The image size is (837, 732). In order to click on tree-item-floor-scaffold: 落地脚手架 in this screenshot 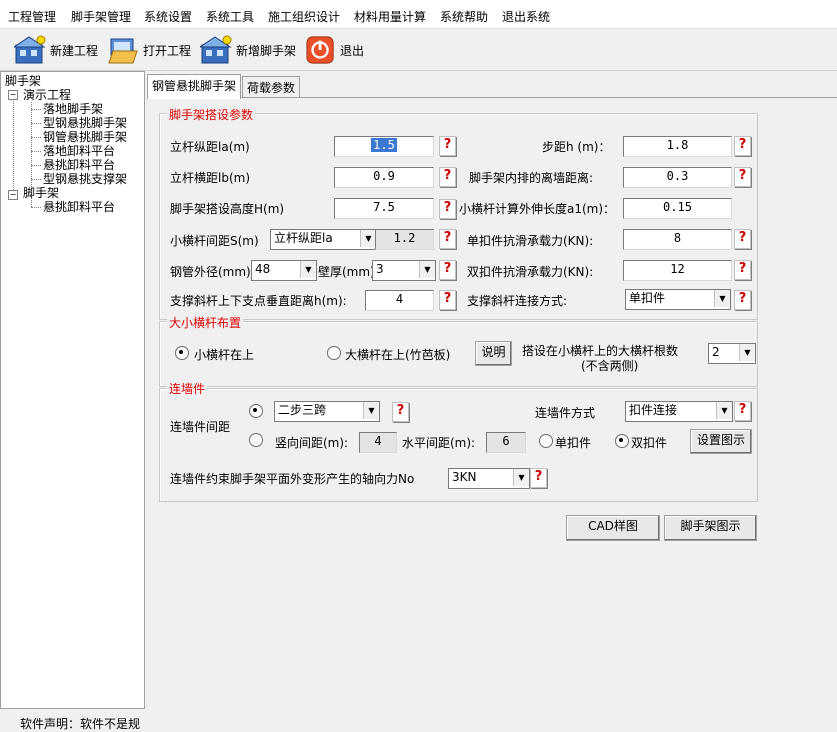, I will do `click(73, 109)`.